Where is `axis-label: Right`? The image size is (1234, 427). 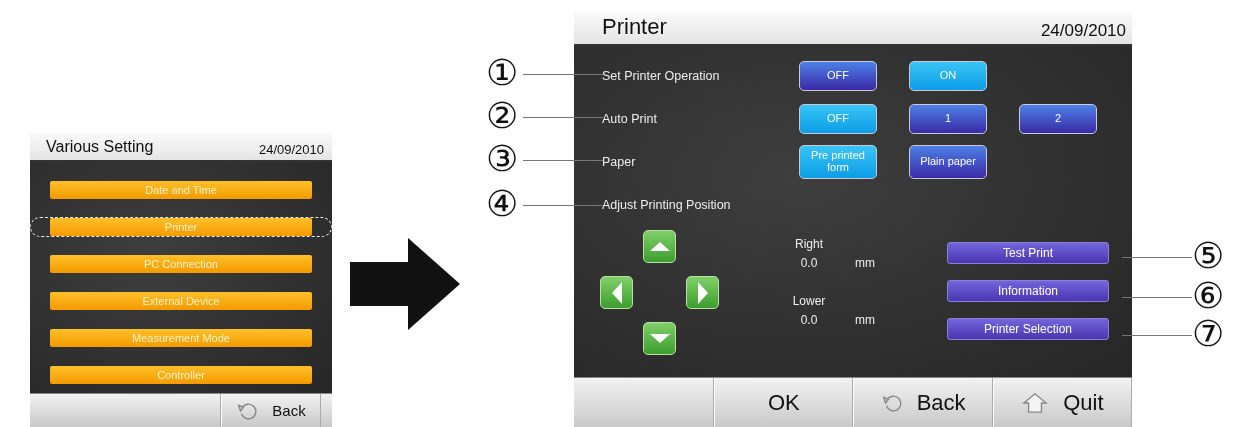
axis-label: Right is located at coordinates (809, 244).